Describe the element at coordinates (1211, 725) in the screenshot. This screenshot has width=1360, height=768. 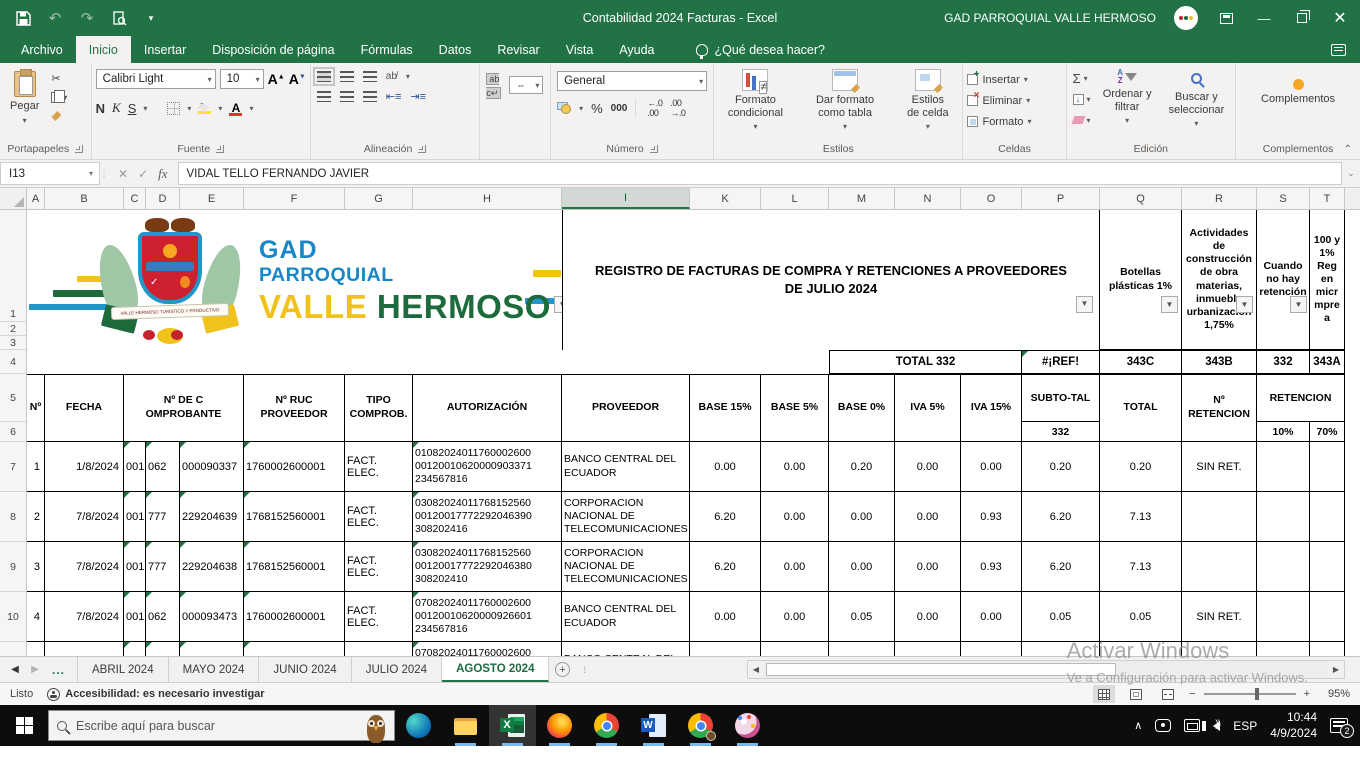
I see `volume-icon` at that location.